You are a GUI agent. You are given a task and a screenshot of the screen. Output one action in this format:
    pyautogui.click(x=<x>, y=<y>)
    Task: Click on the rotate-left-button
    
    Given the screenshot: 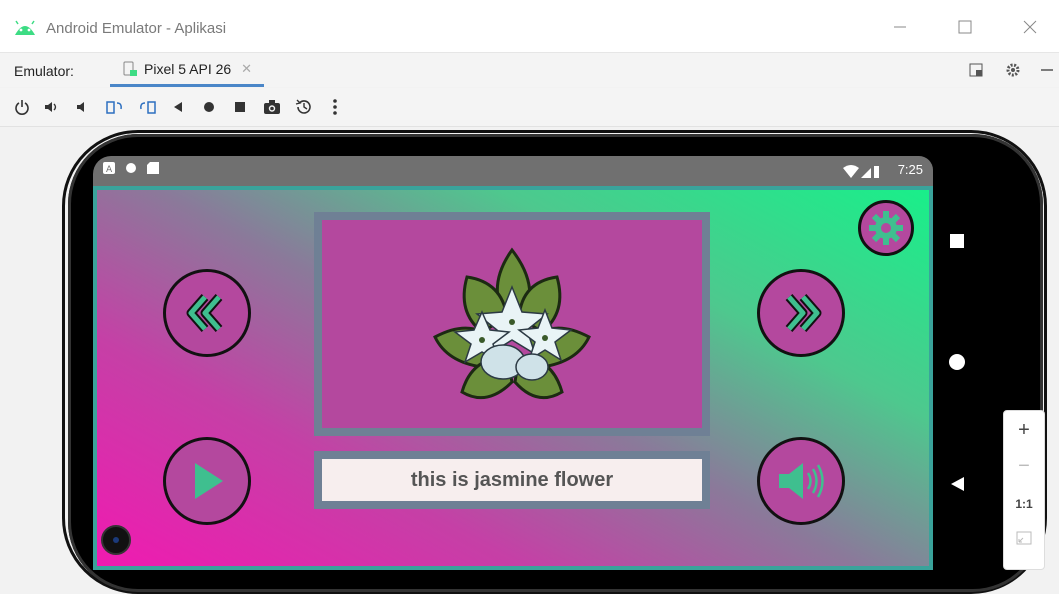 What is the action you would take?
    pyautogui.click(x=115, y=107)
    